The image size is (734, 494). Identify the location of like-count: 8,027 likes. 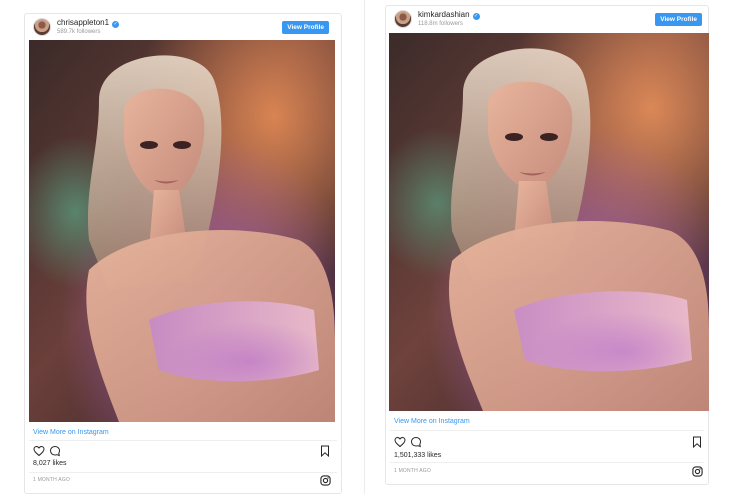
(50, 463).